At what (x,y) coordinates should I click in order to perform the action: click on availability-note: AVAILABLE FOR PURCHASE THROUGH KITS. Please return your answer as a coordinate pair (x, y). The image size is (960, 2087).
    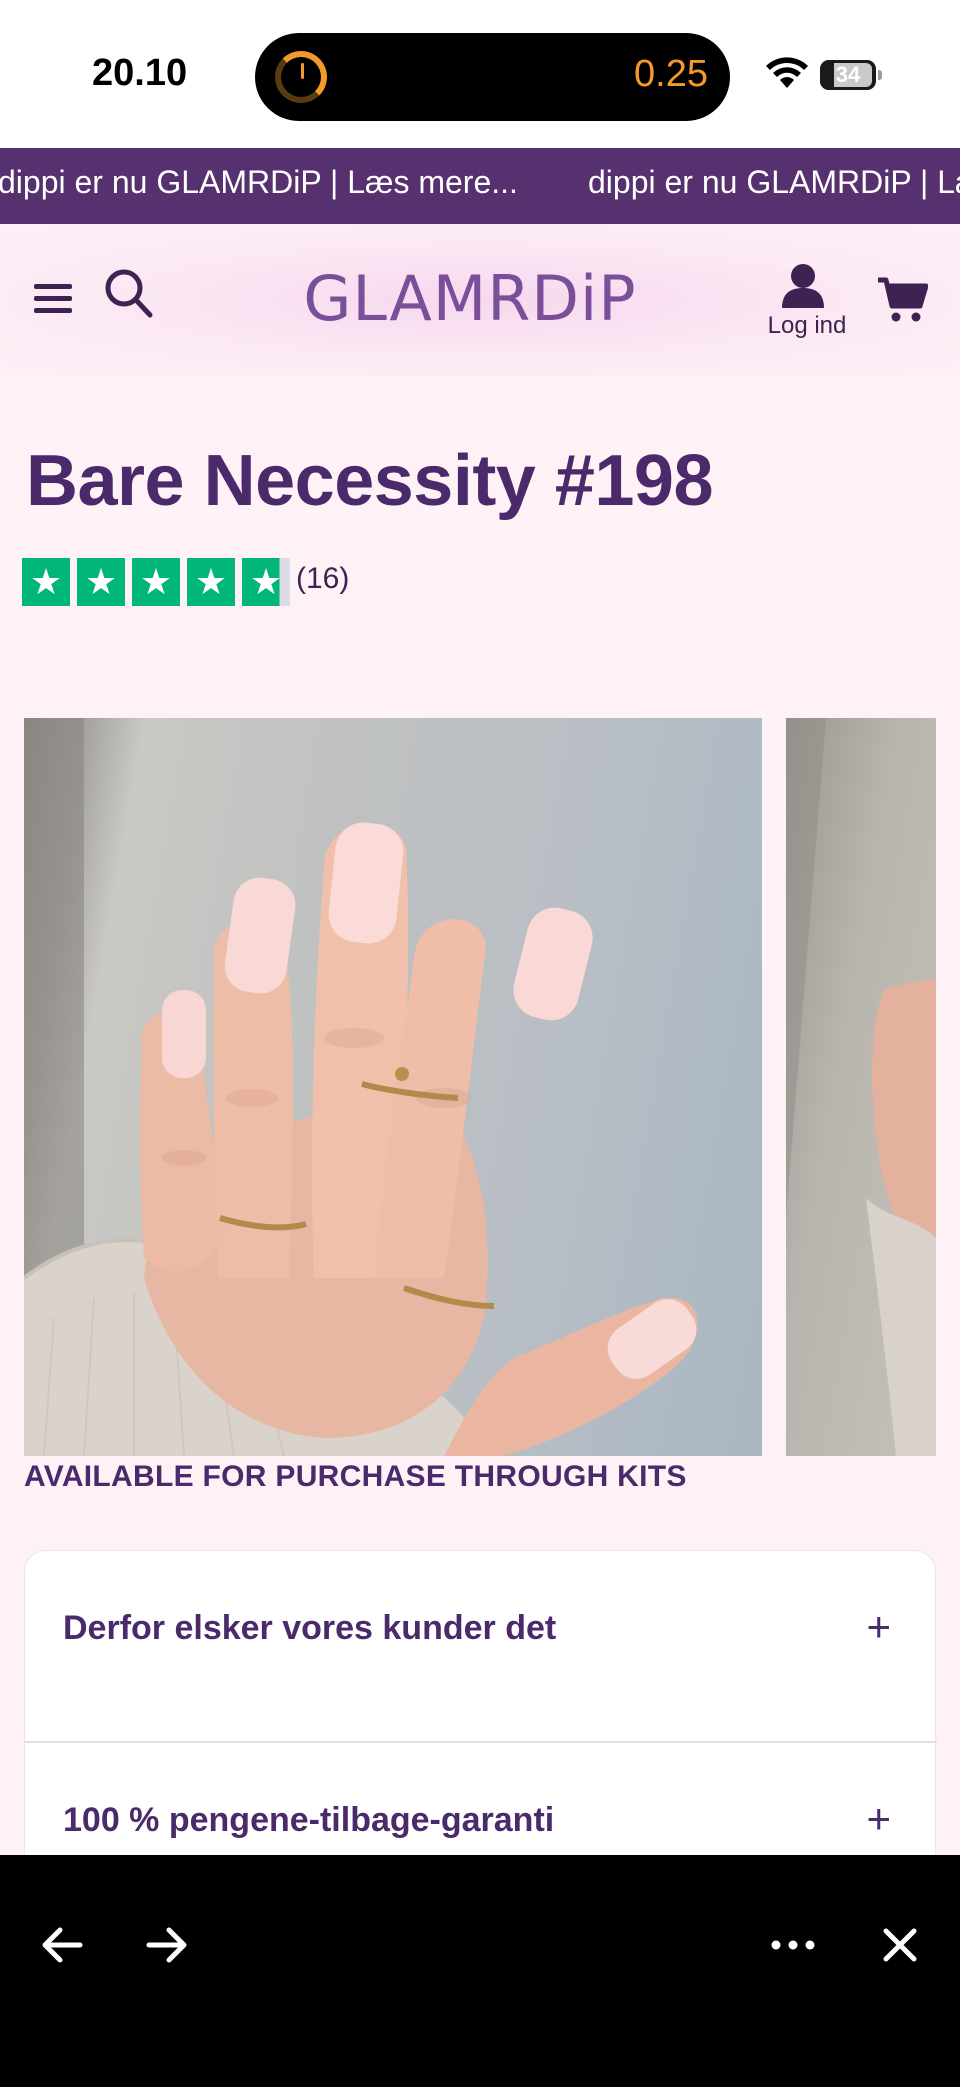
    Looking at the image, I should click on (355, 1476).